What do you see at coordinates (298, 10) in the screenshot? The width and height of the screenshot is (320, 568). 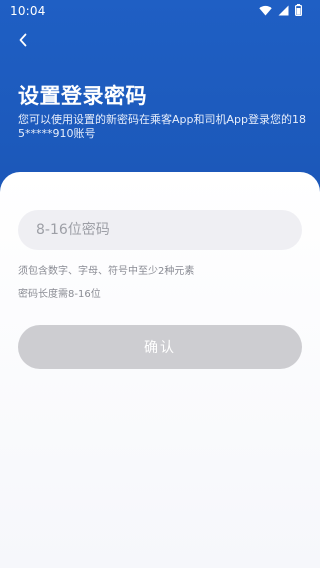 I see `battery-icon` at bounding box center [298, 10].